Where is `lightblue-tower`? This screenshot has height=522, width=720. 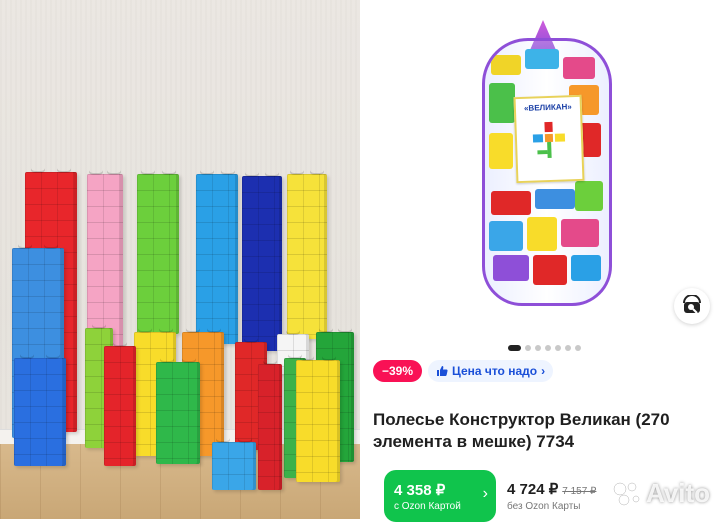 lightblue-tower is located at coordinates (217, 259).